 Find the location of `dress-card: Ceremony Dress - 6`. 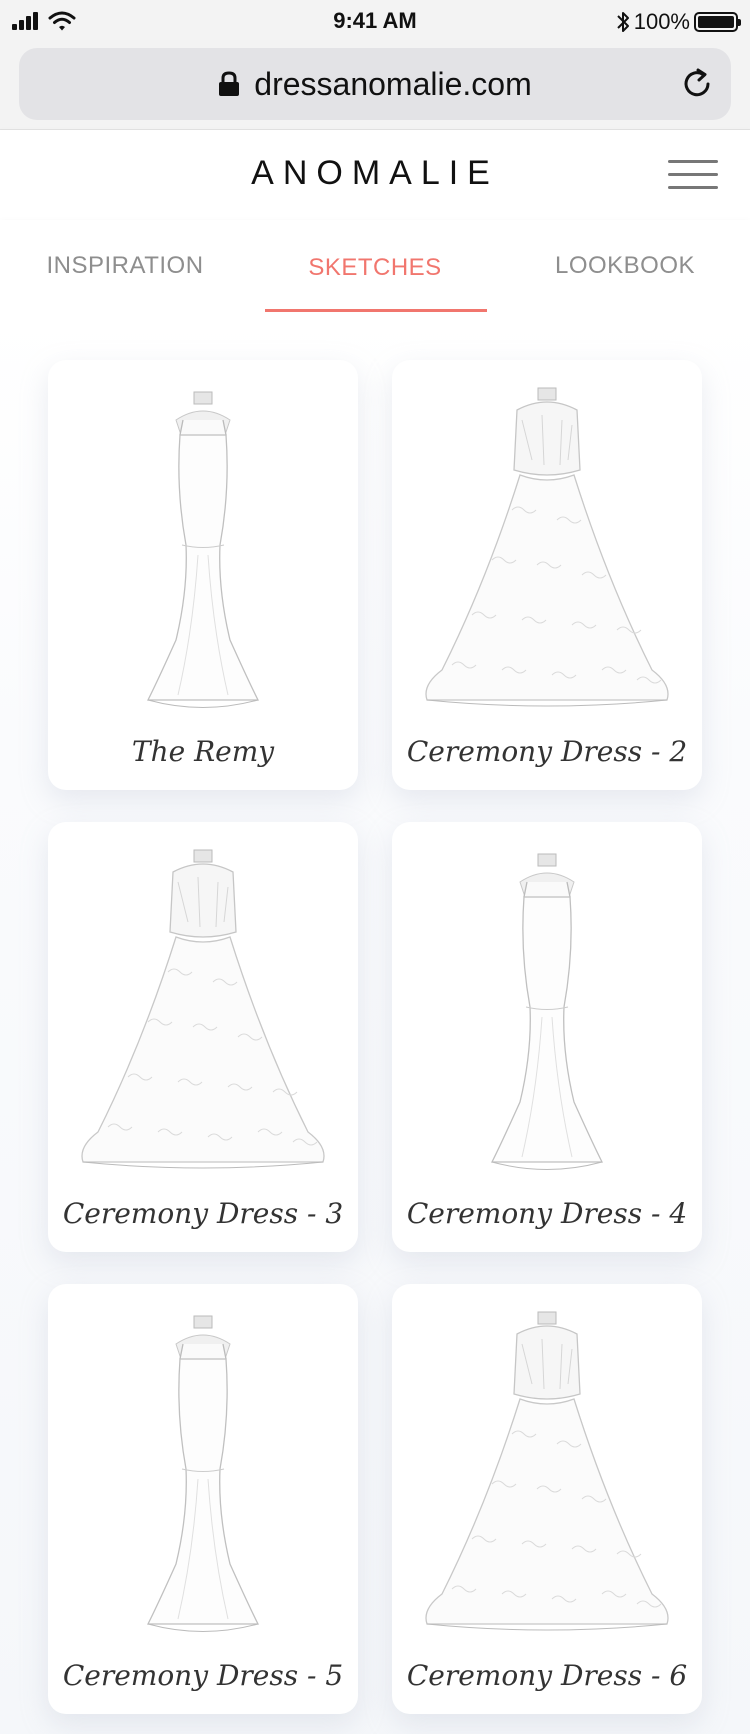

dress-card: Ceremony Dress - 6 is located at coordinates (547, 1499).